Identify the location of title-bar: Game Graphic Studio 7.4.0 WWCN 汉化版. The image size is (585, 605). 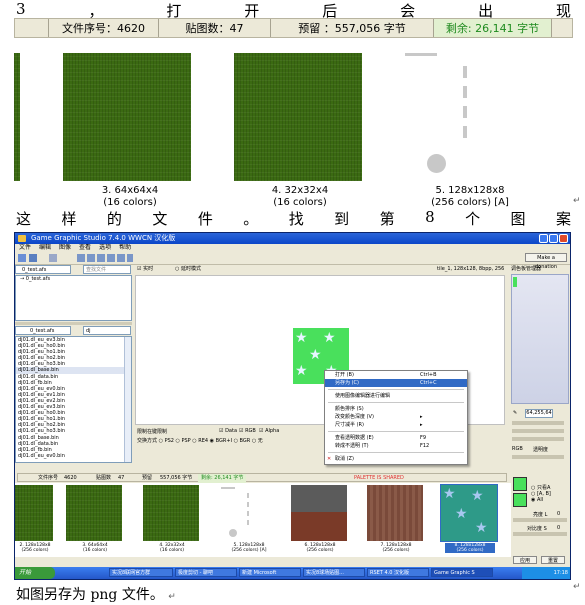
(292, 238).